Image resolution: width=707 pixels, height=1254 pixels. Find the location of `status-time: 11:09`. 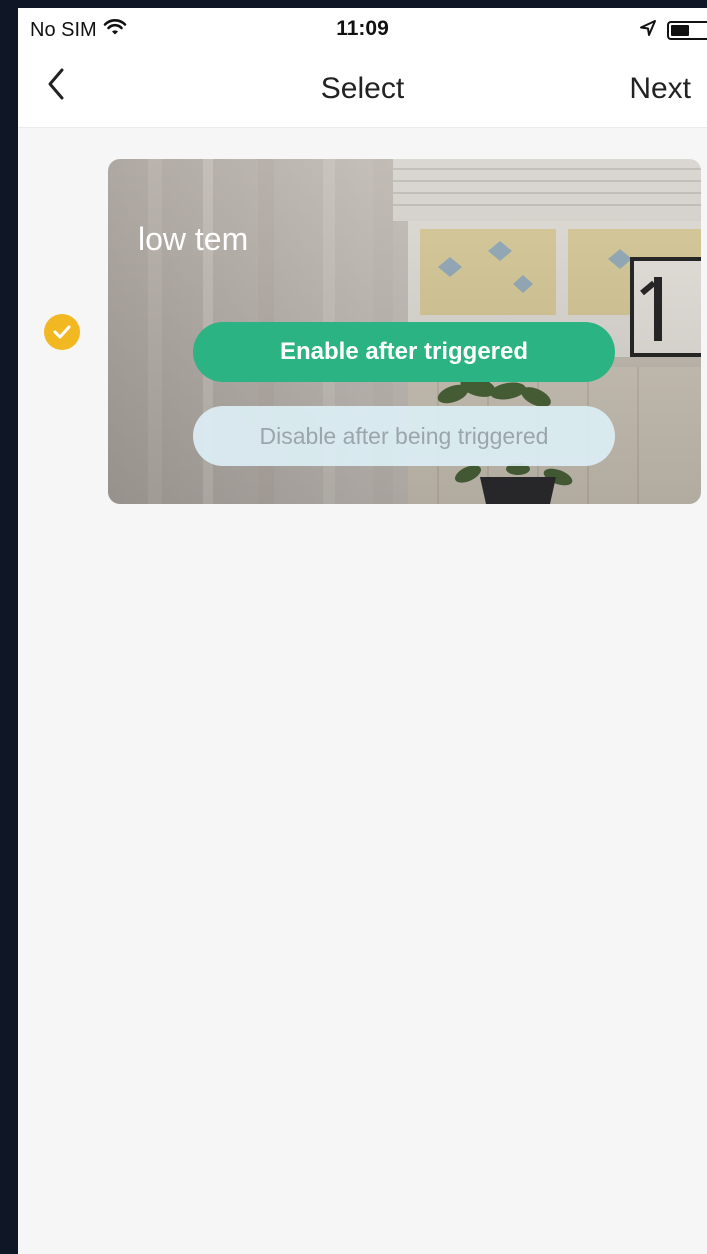

status-time: 11:09 is located at coordinates (362, 28).